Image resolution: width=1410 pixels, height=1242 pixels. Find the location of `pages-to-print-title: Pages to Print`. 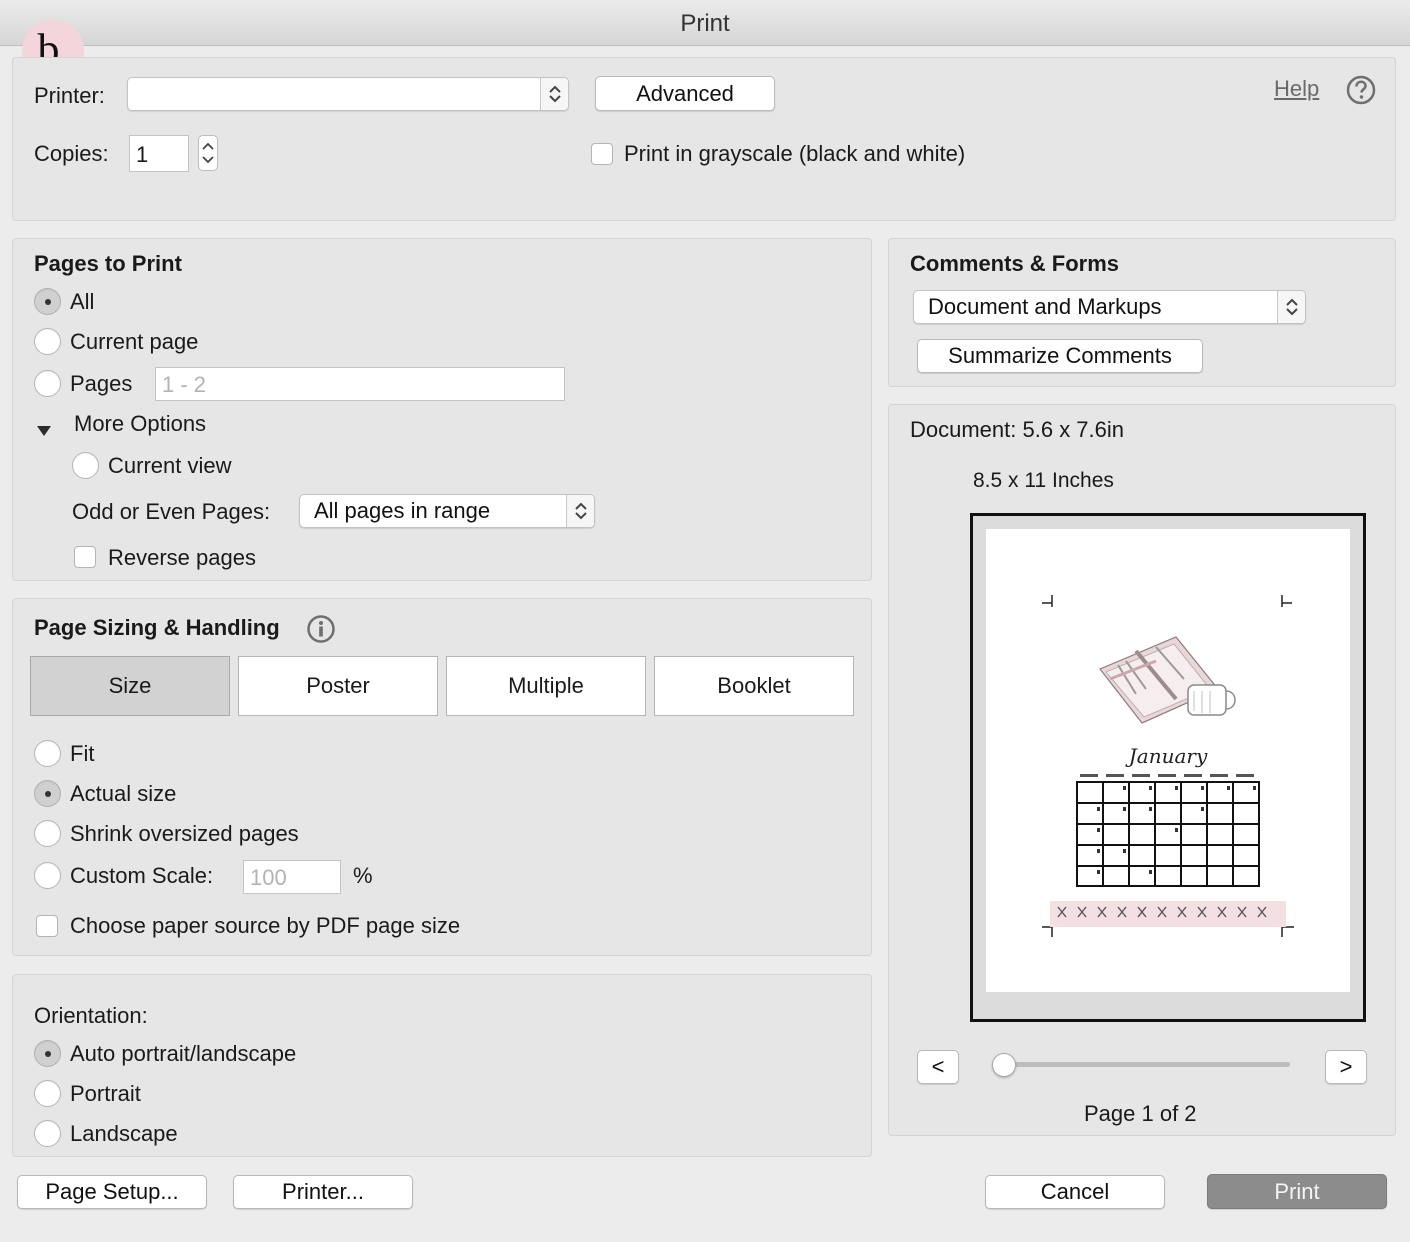

pages-to-print-title: Pages to Print is located at coordinates (108, 263).